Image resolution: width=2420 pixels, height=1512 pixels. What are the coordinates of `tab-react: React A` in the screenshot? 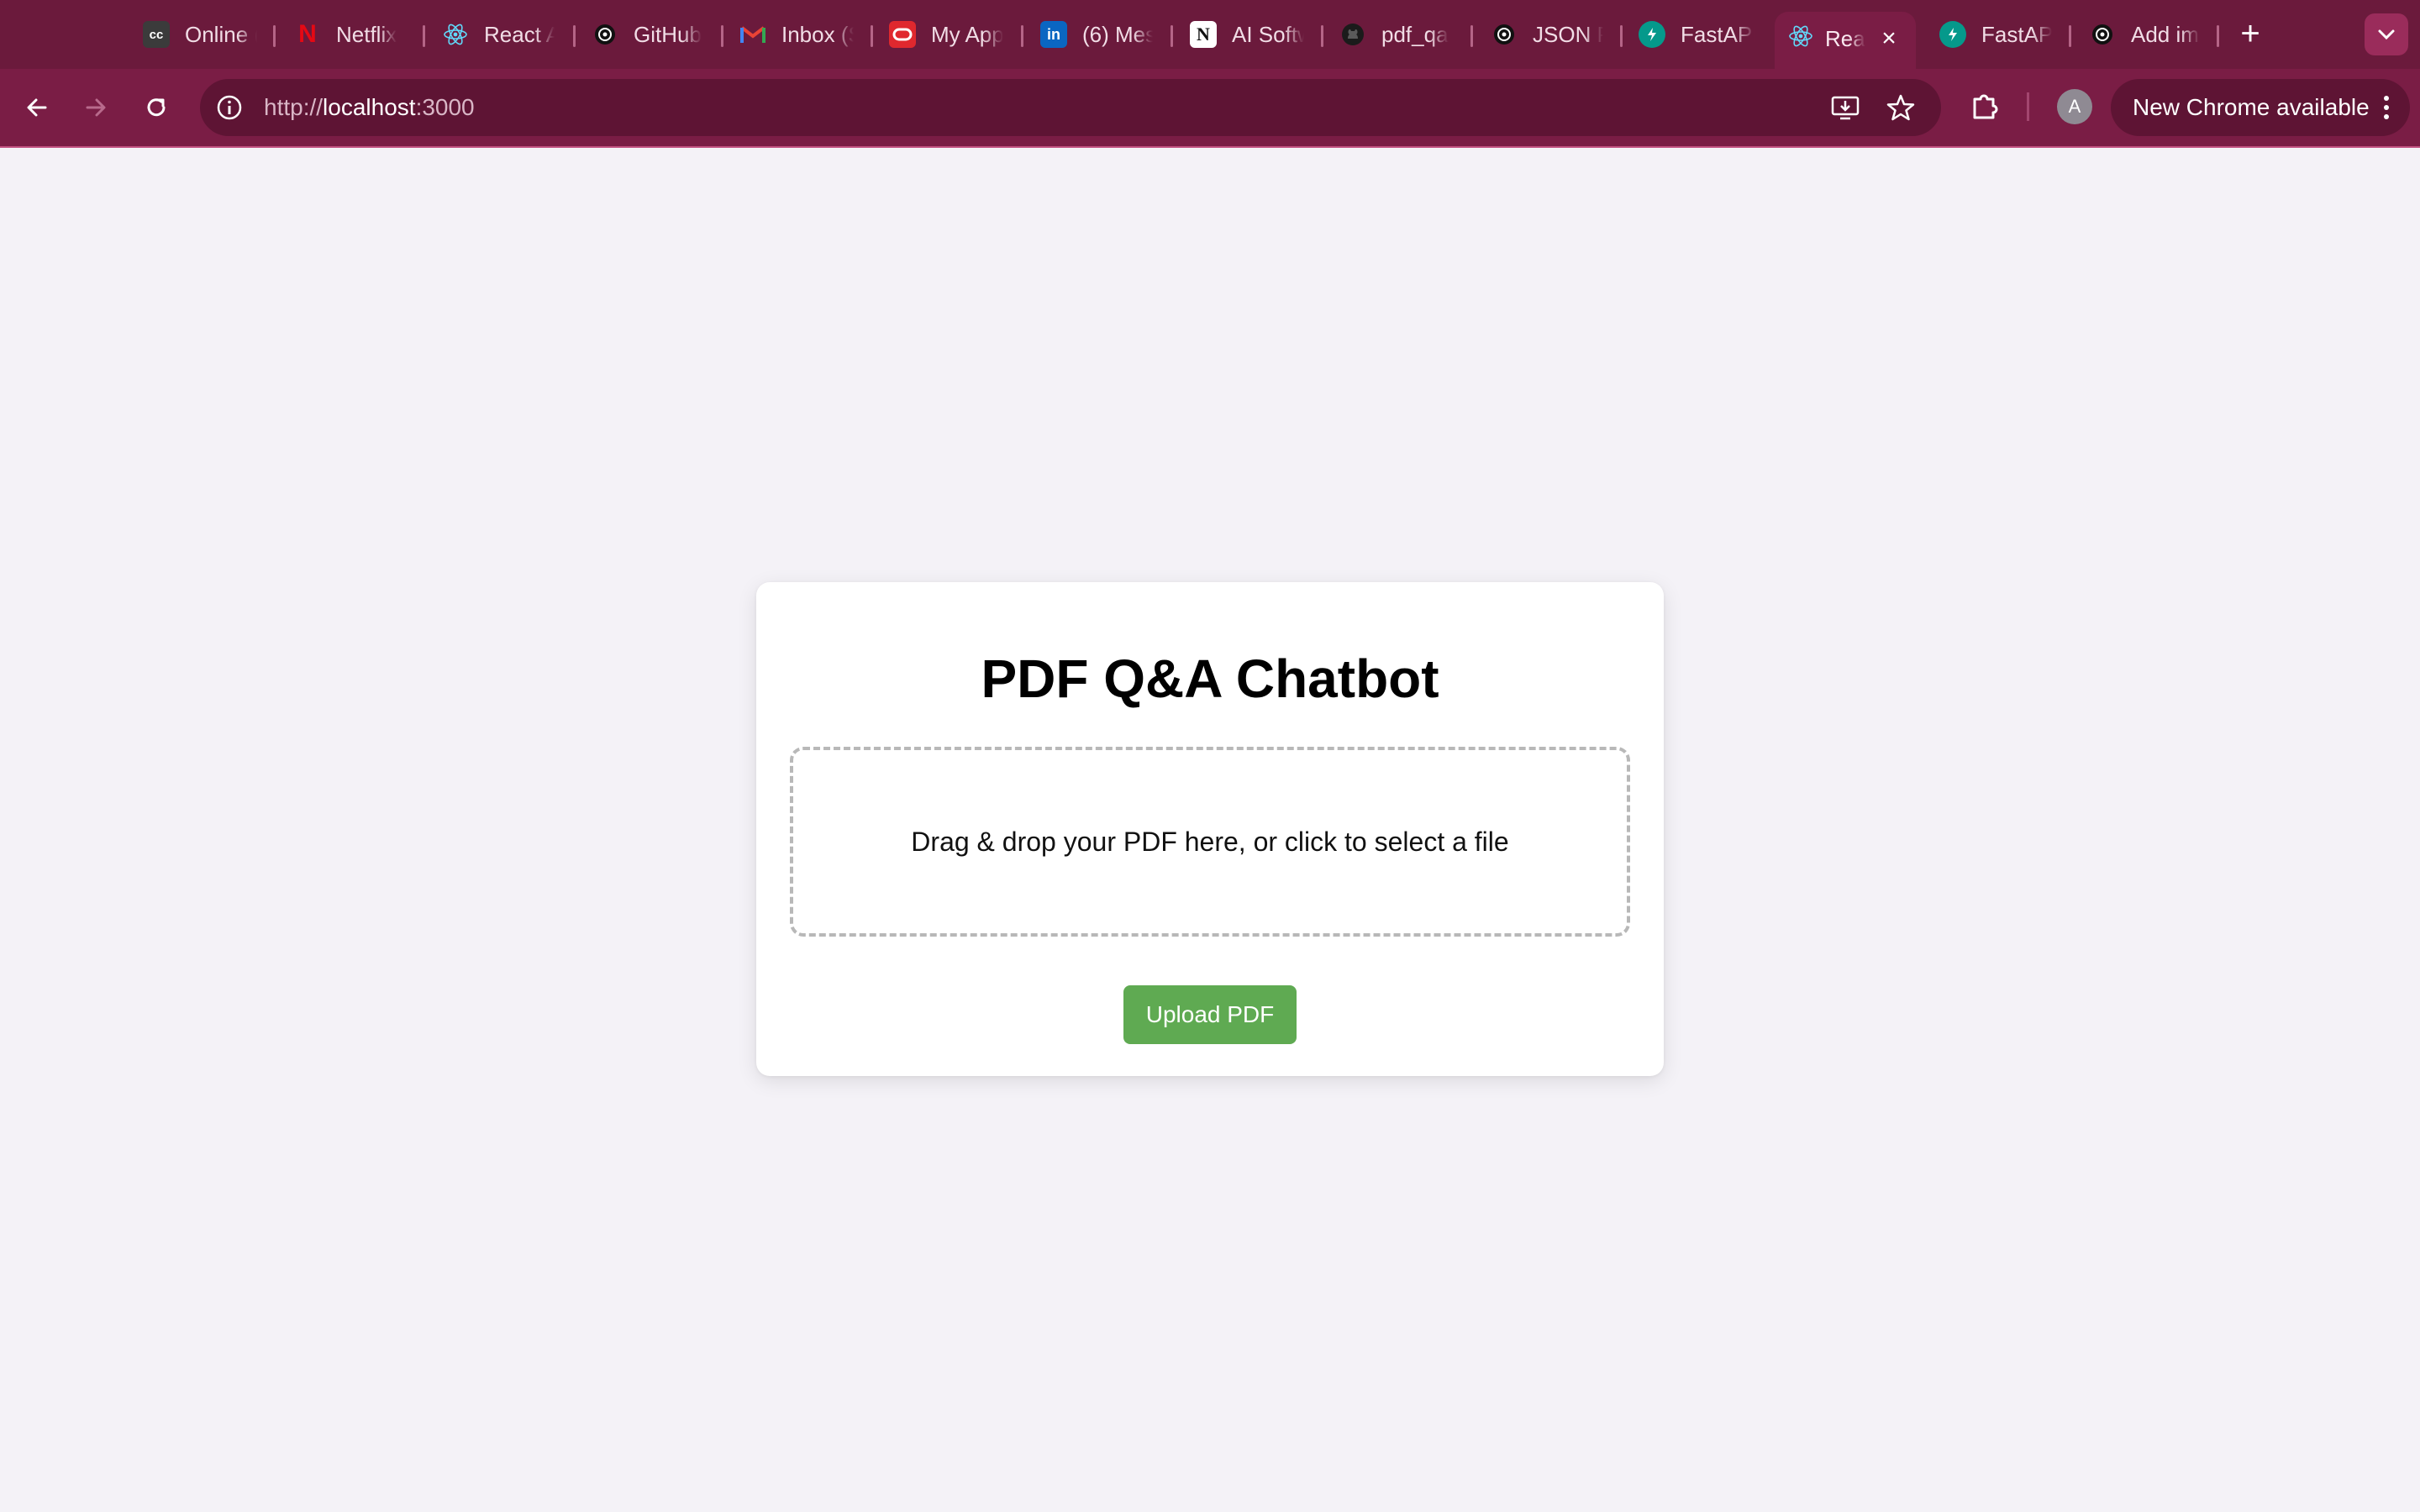 It's located at (498, 34).